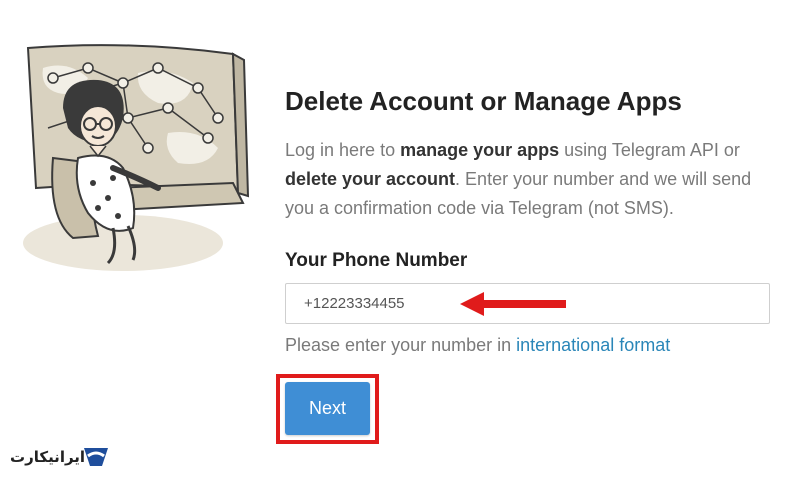 Image resolution: width=800 pixels, height=477 pixels. What do you see at coordinates (96, 457) in the screenshot?
I see `logo-mark-icon` at bounding box center [96, 457].